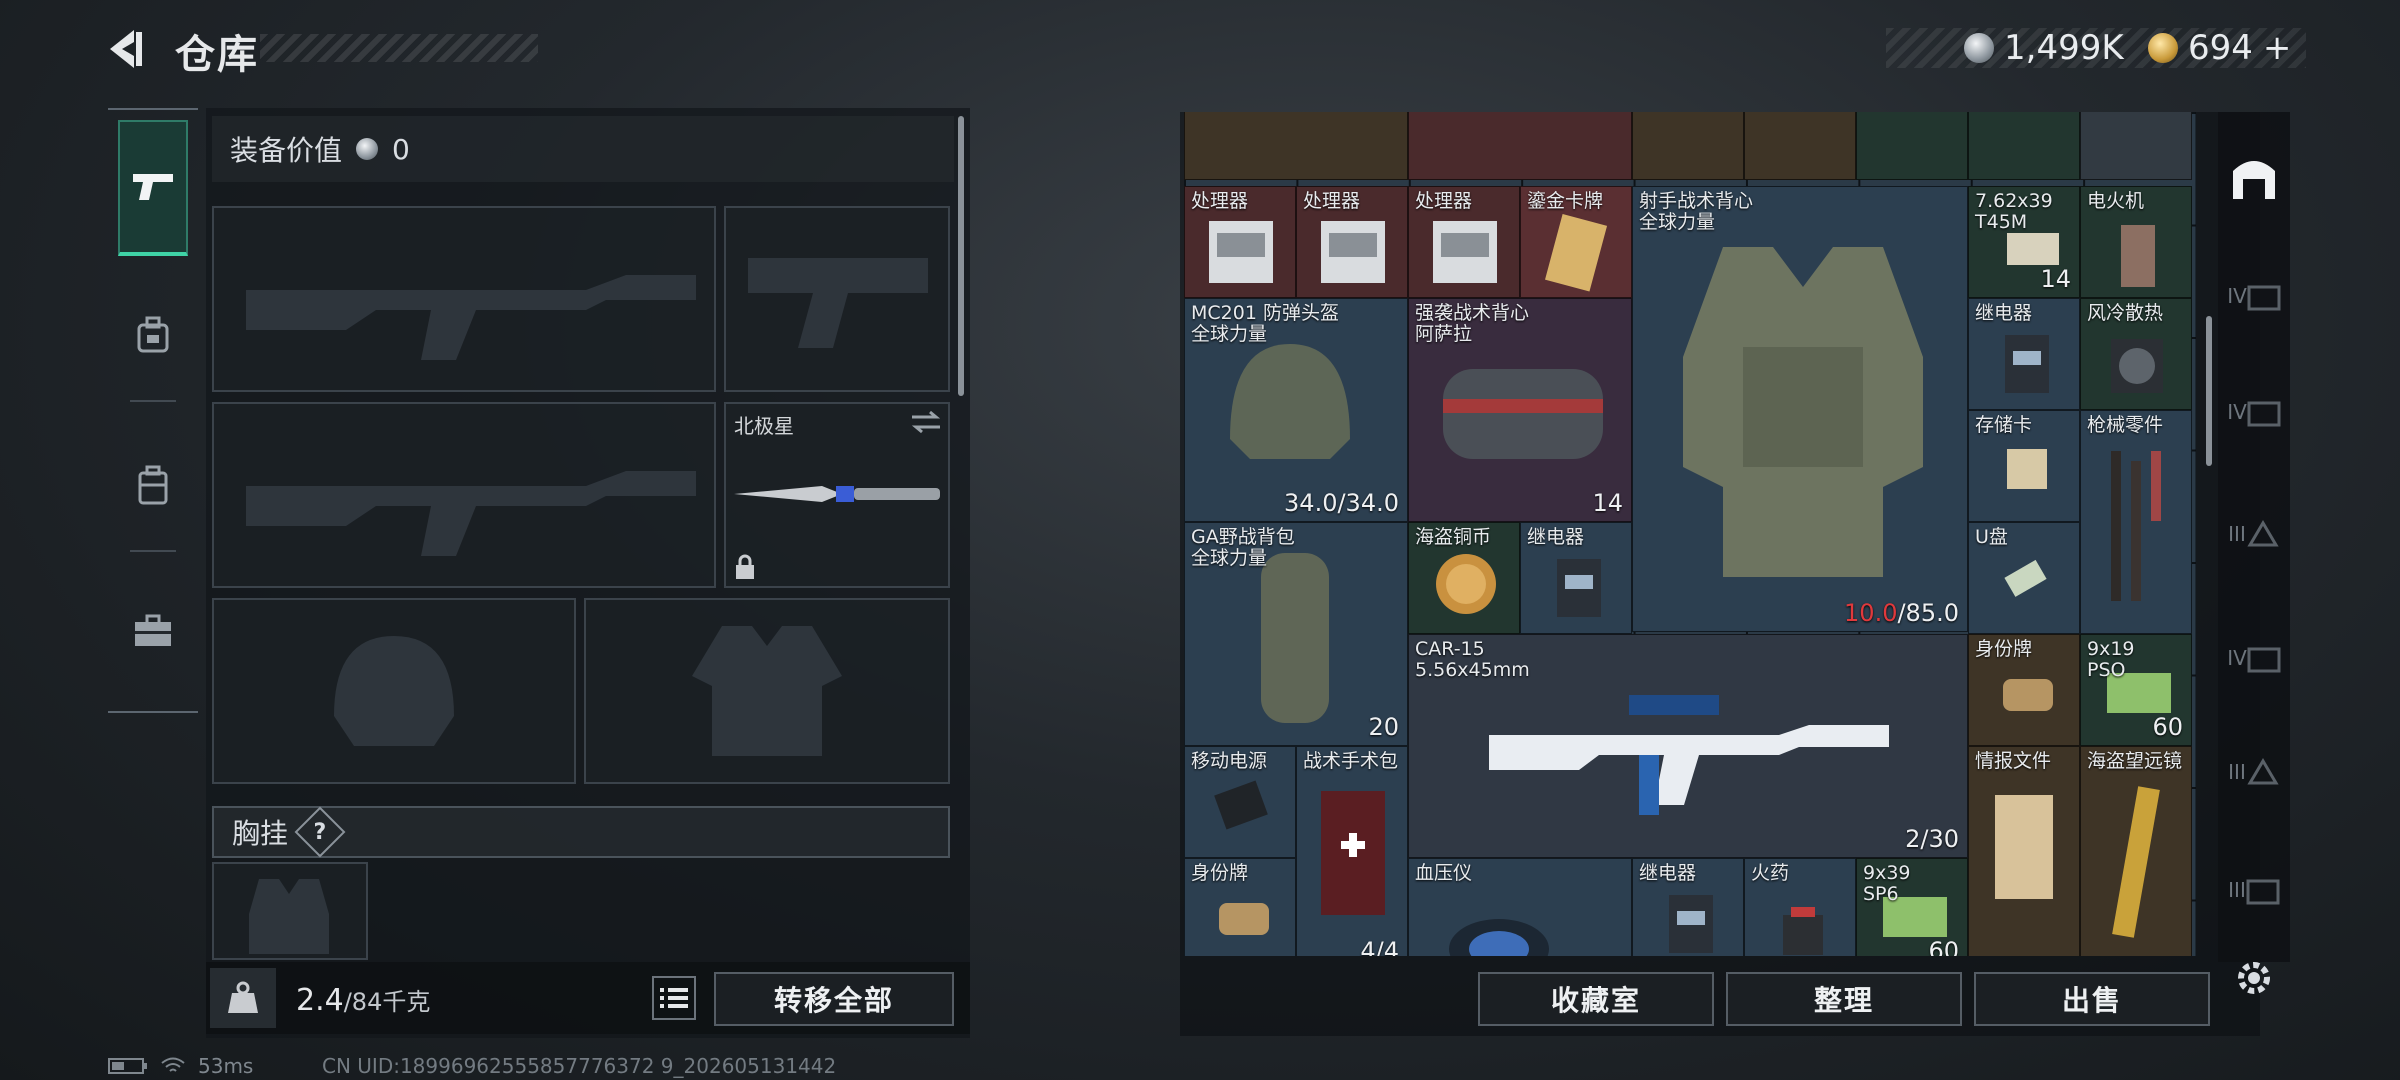 Image resolution: width=2400 pixels, height=1080 pixels. What do you see at coordinates (1296, 410) in the screenshot?
I see `stash-item: MC201 防弹头盔 全球力量 34.0/34.0` at bounding box center [1296, 410].